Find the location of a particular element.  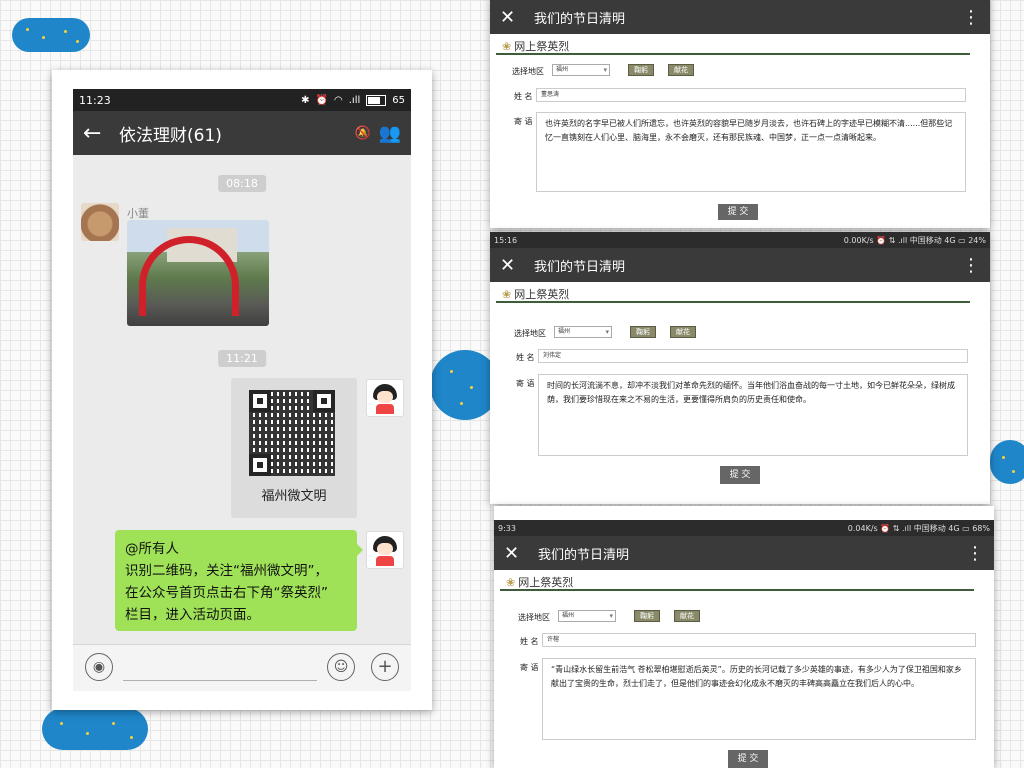

bluetooth-icon: ✱ is located at coordinates (305, 100).